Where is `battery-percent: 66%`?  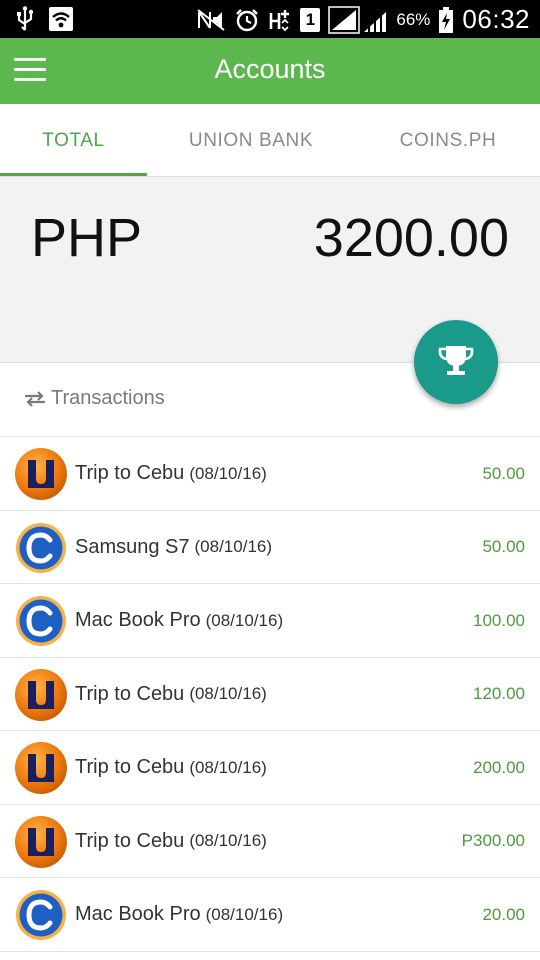
battery-percent: 66% is located at coordinates (413, 19).